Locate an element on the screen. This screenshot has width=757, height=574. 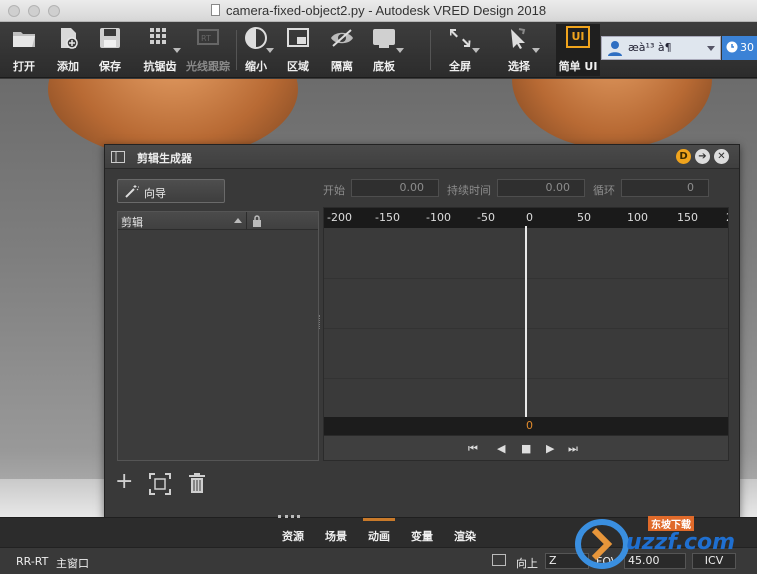
add-label: 添加 is located at coordinates (68, 66).